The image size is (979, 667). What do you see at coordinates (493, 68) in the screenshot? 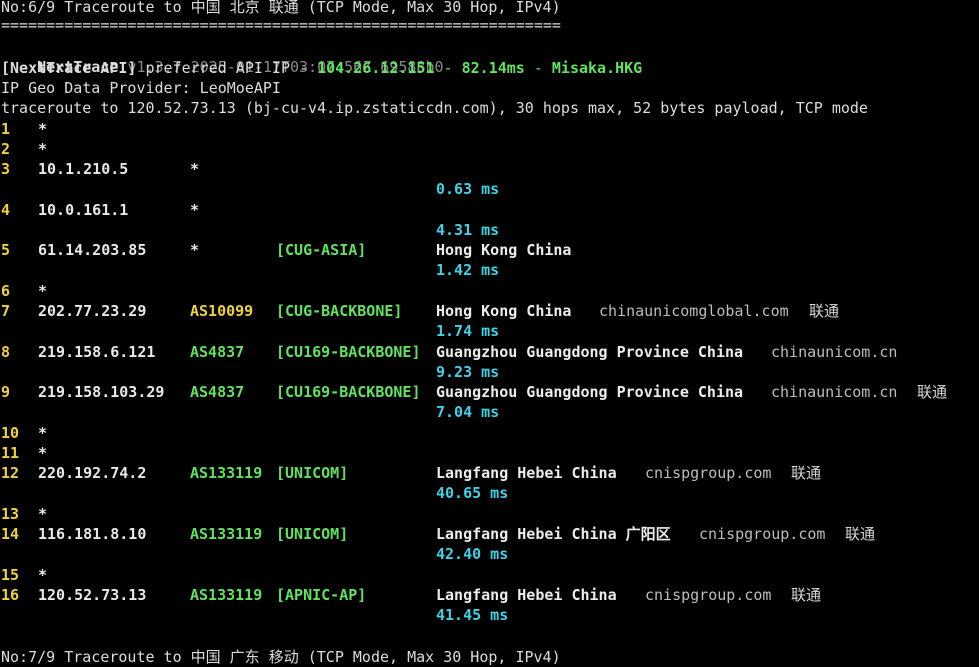
I see `api-latency: 82.14ms` at bounding box center [493, 68].